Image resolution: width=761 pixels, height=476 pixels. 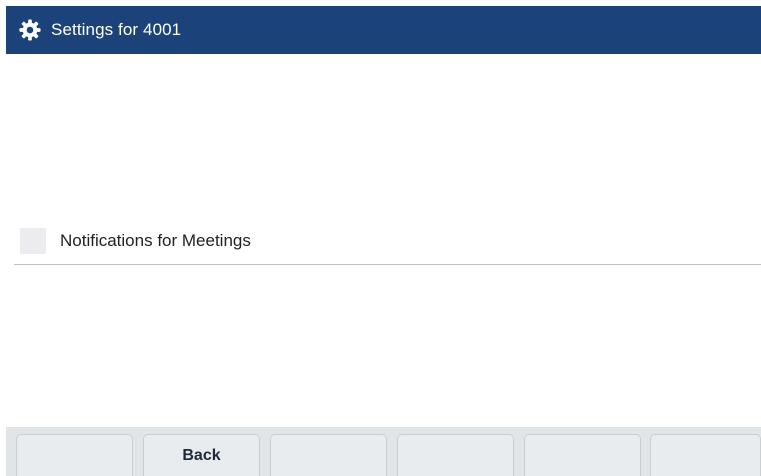 I want to click on list-item-notifications-for-meetings: Notifications for Meetings, so click(x=387, y=241).